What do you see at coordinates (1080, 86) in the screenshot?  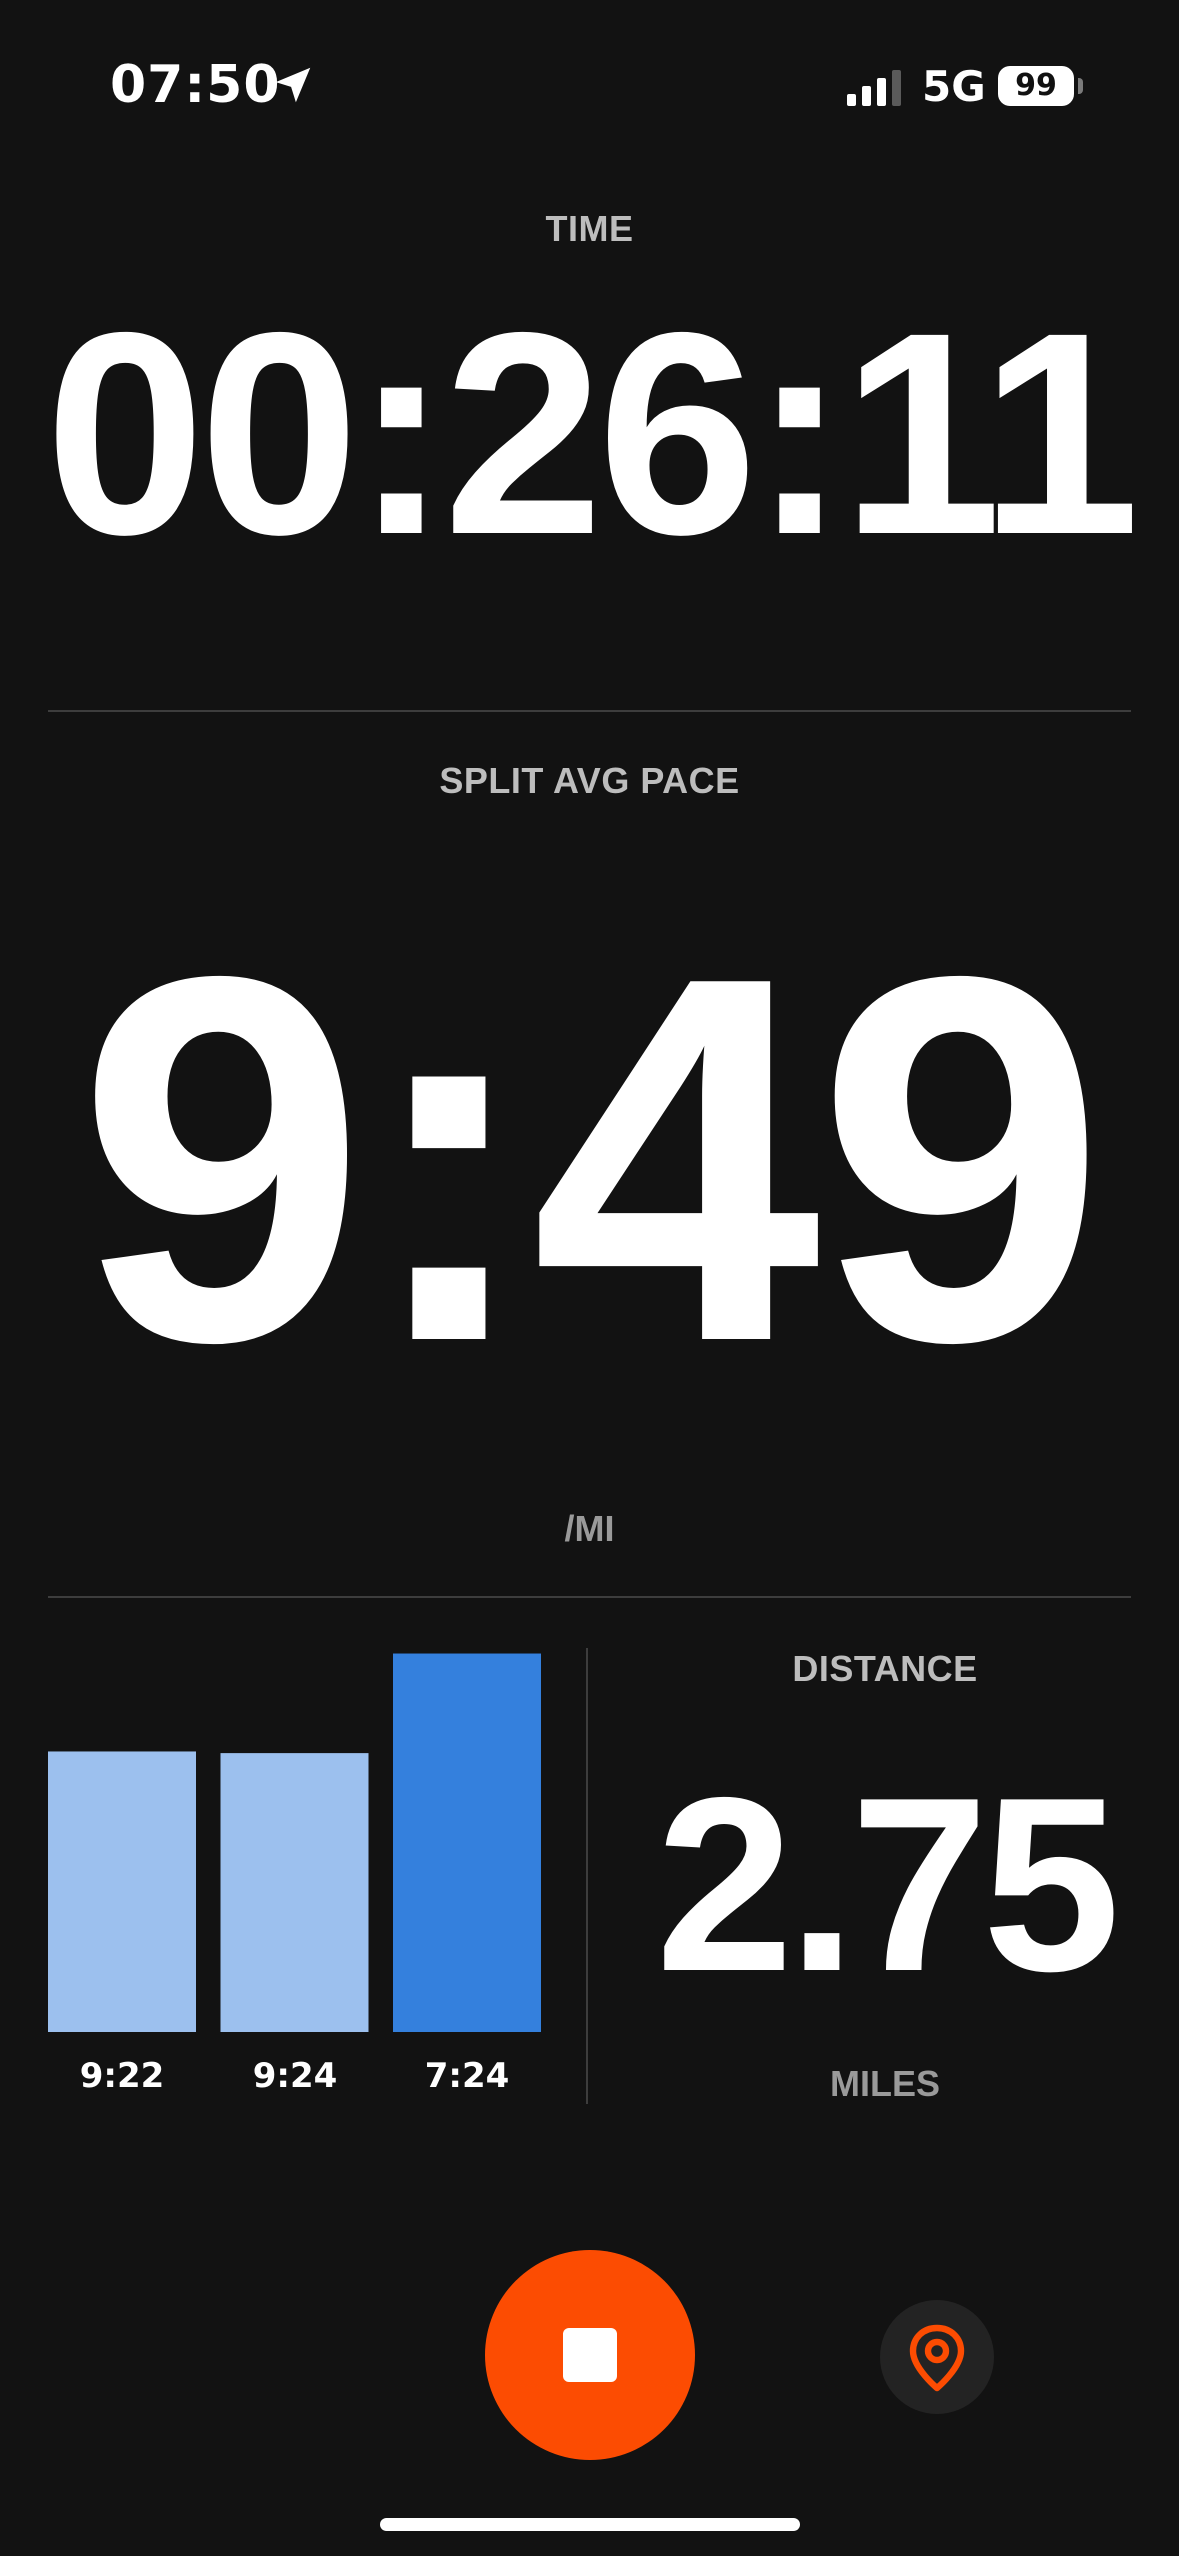 I see `battery-tip` at bounding box center [1080, 86].